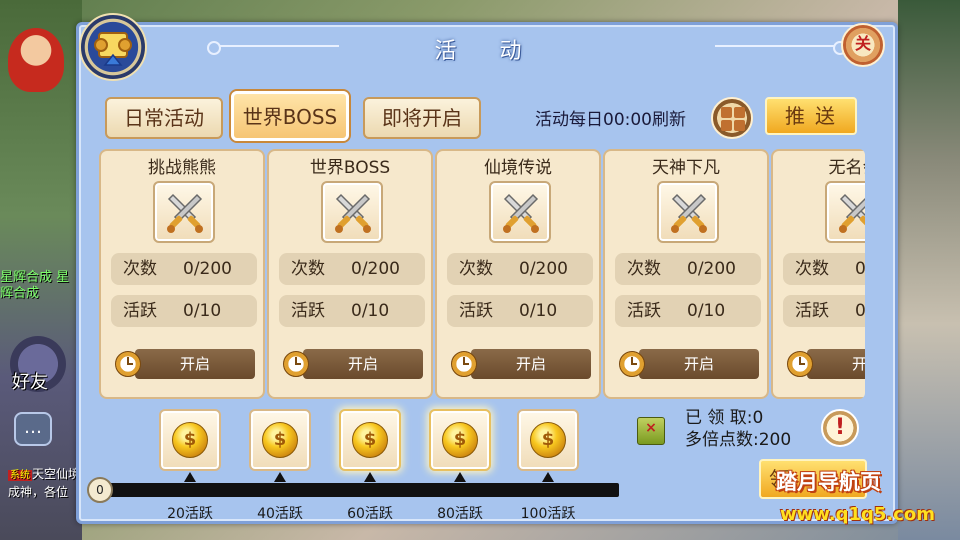  What do you see at coordinates (190, 514) in the screenshot?
I see `milestone-label: 20活跃` at bounding box center [190, 514].